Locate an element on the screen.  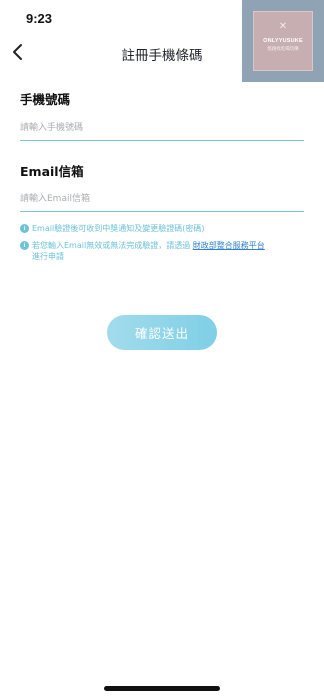
email-label: Email信箱 is located at coordinates (52, 171).